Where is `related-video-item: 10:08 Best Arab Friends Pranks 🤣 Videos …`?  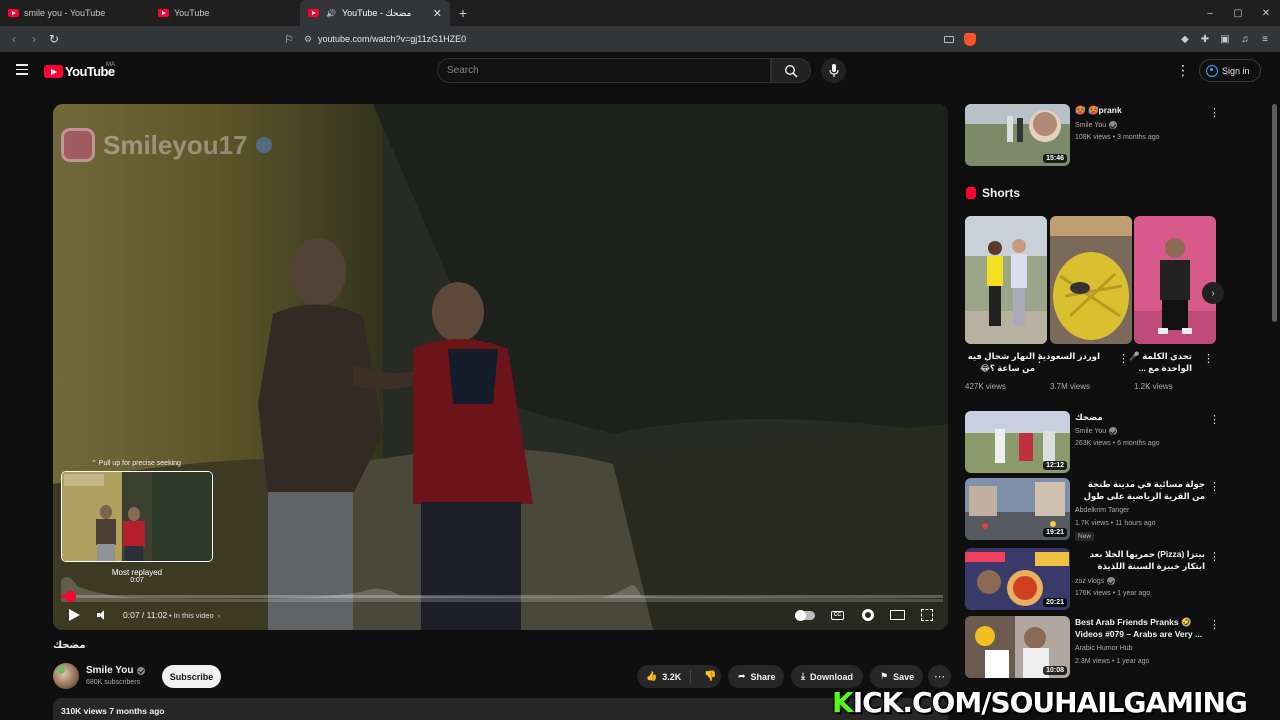
related-video-item: 10:08 Best Arab Friends Pranks 🤣 Videos … is located at coordinates (1115, 647).